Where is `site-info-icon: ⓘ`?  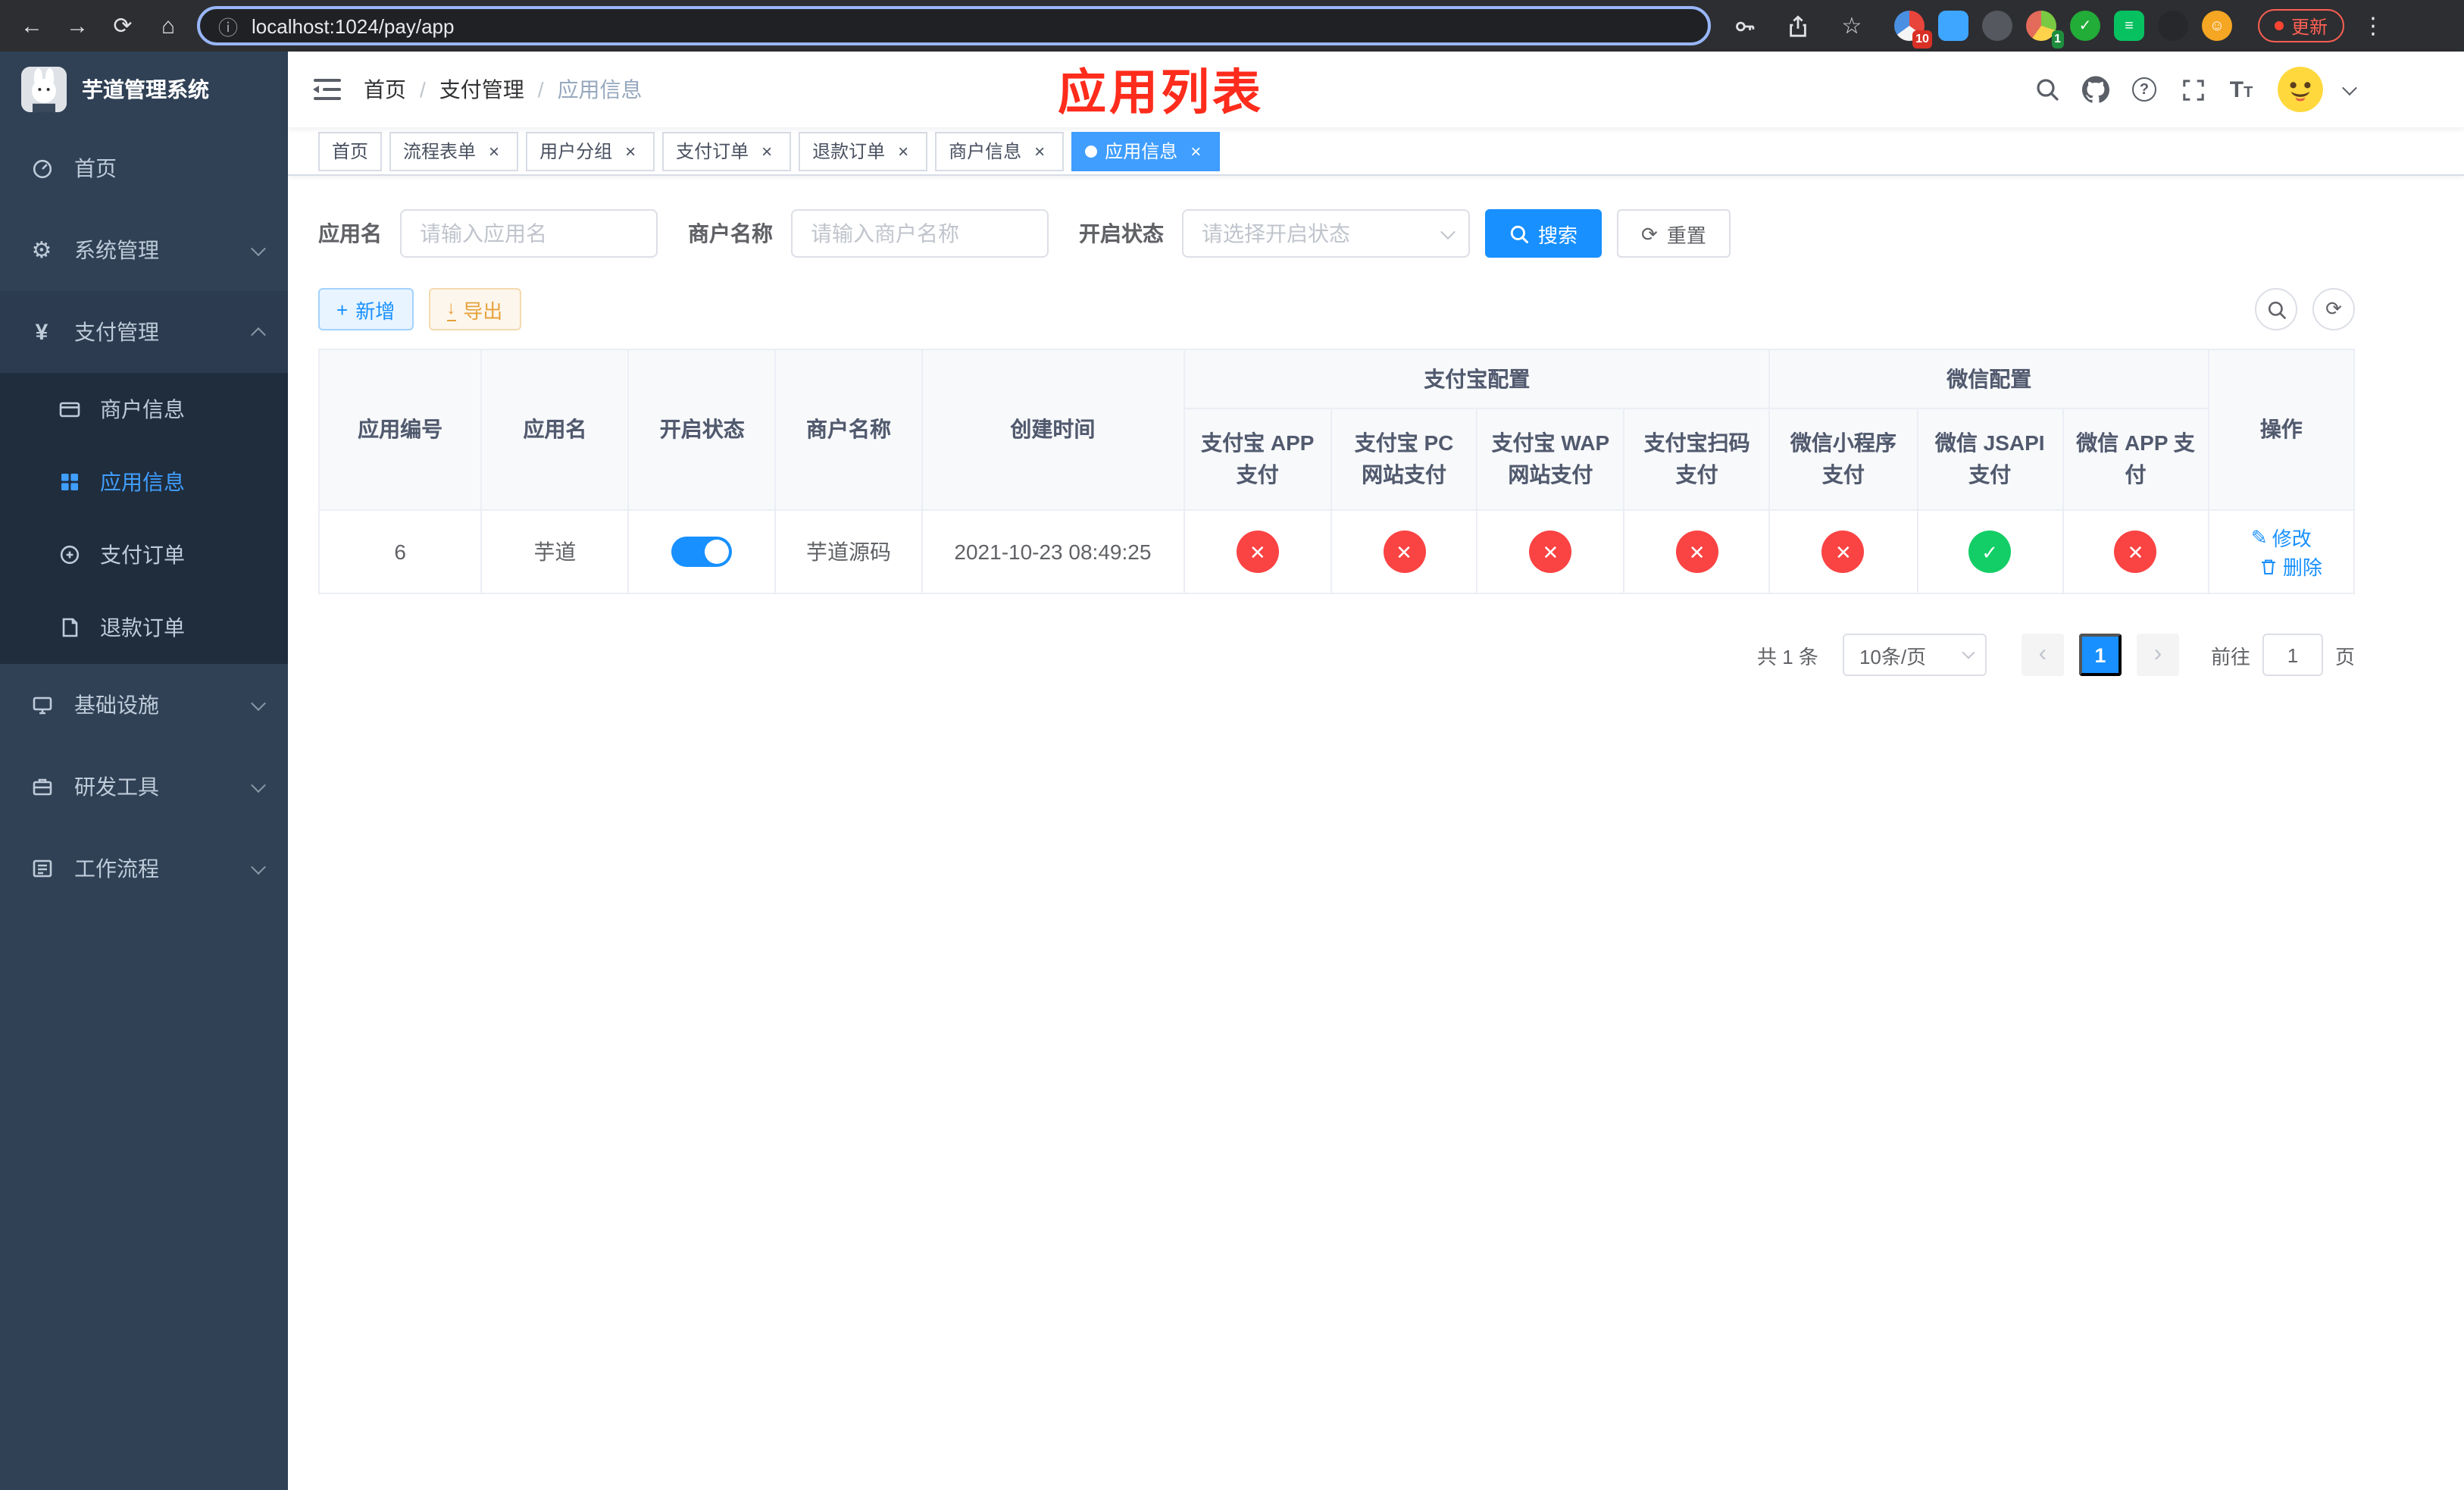 site-info-icon: ⓘ is located at coordinates (228, 26).